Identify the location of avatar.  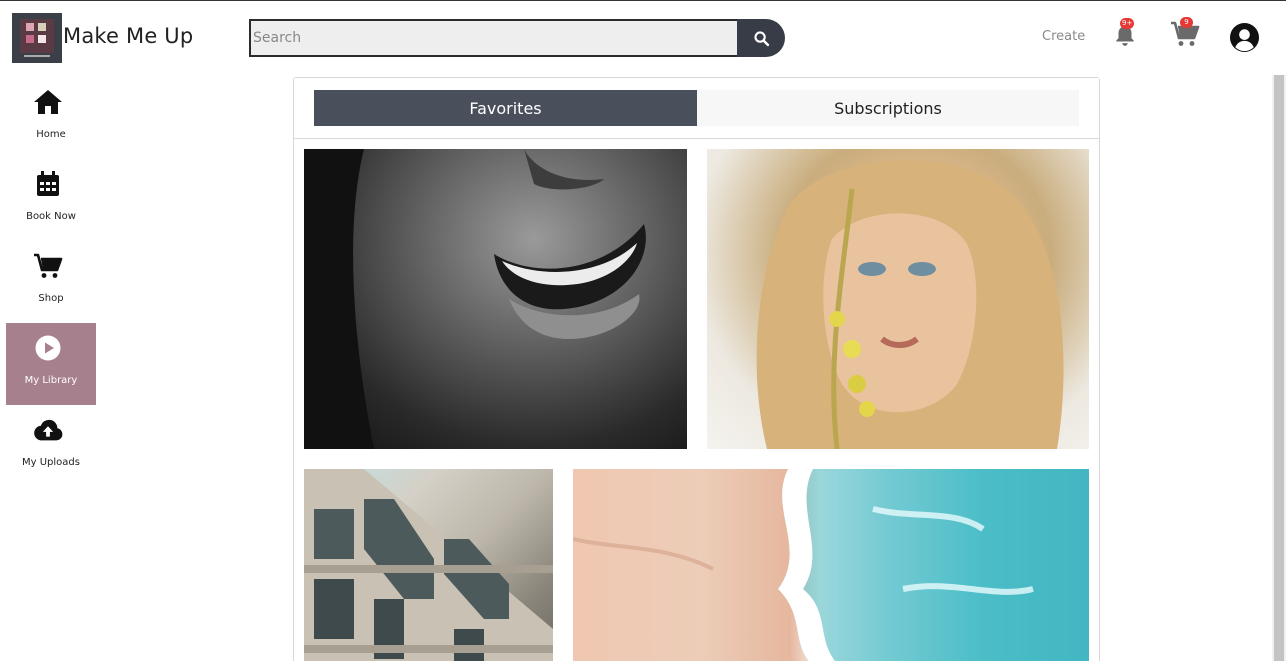
(1244, 37).